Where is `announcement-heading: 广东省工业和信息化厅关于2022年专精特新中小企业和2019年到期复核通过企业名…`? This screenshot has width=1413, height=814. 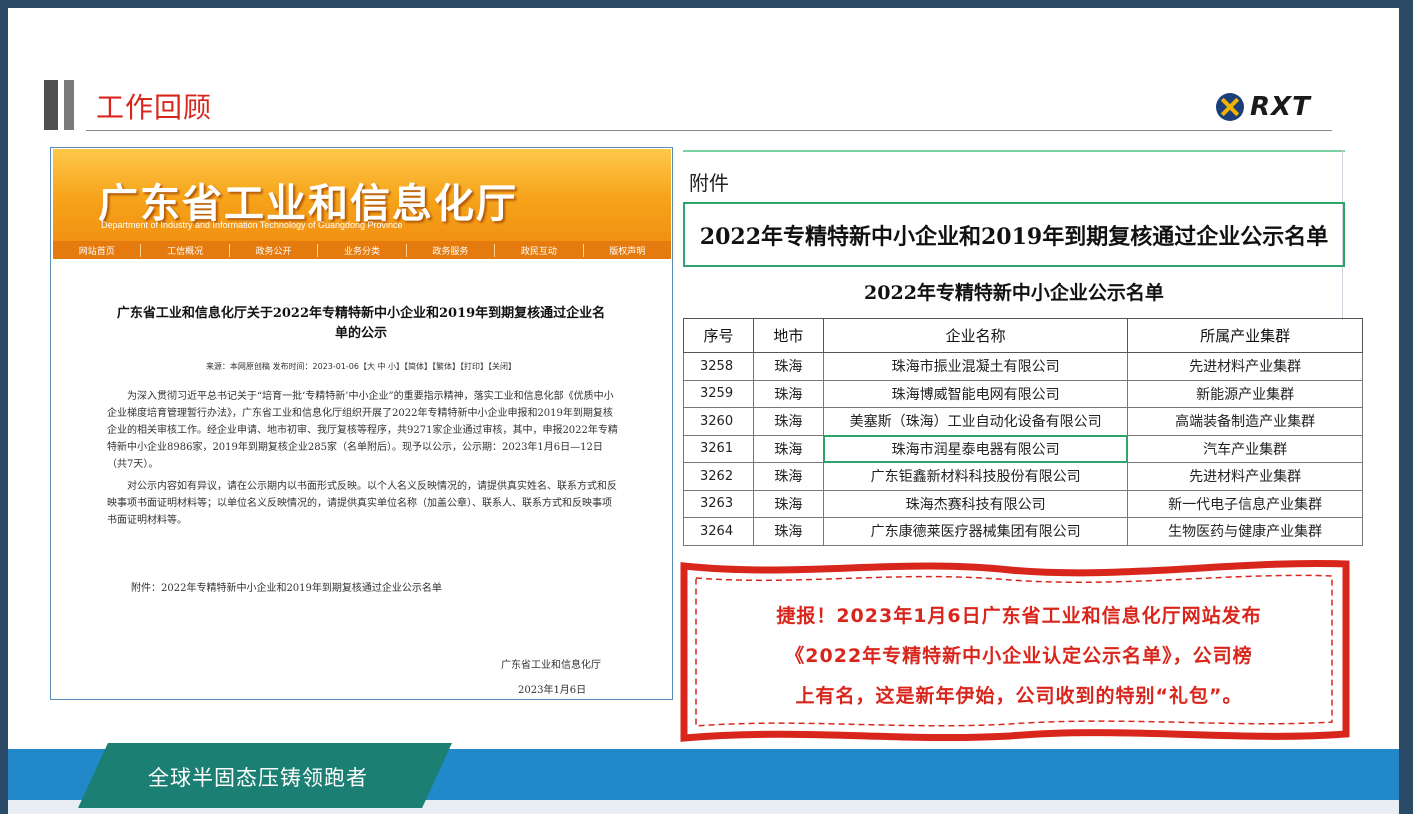 announcement-heading: 广东省工业和信息化厅关于2022年专精特新中小企业和2019年到期复核通过企业名… is located at coordinates (361, 323).